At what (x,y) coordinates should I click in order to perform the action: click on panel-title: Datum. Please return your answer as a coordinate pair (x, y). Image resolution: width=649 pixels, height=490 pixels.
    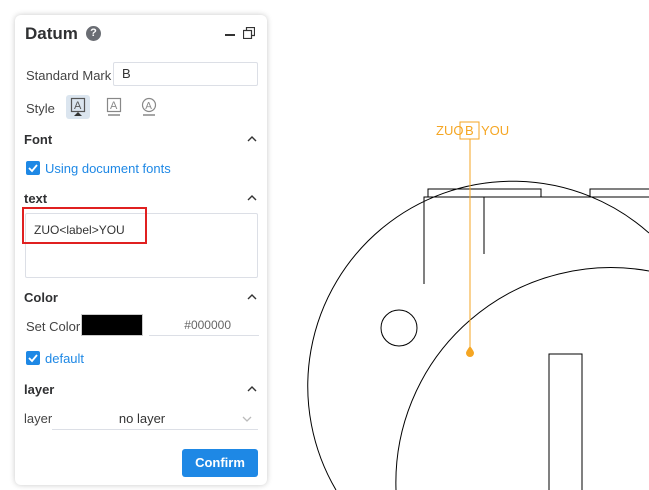
    Looking at the image, I should click on (51, 33).